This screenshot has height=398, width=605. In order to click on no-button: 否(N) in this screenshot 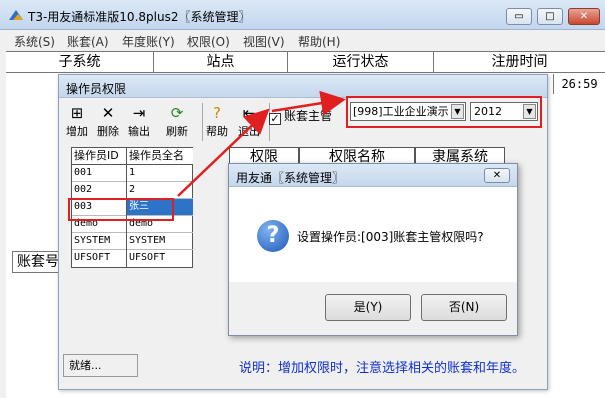, I will do `click(464, 307)`.